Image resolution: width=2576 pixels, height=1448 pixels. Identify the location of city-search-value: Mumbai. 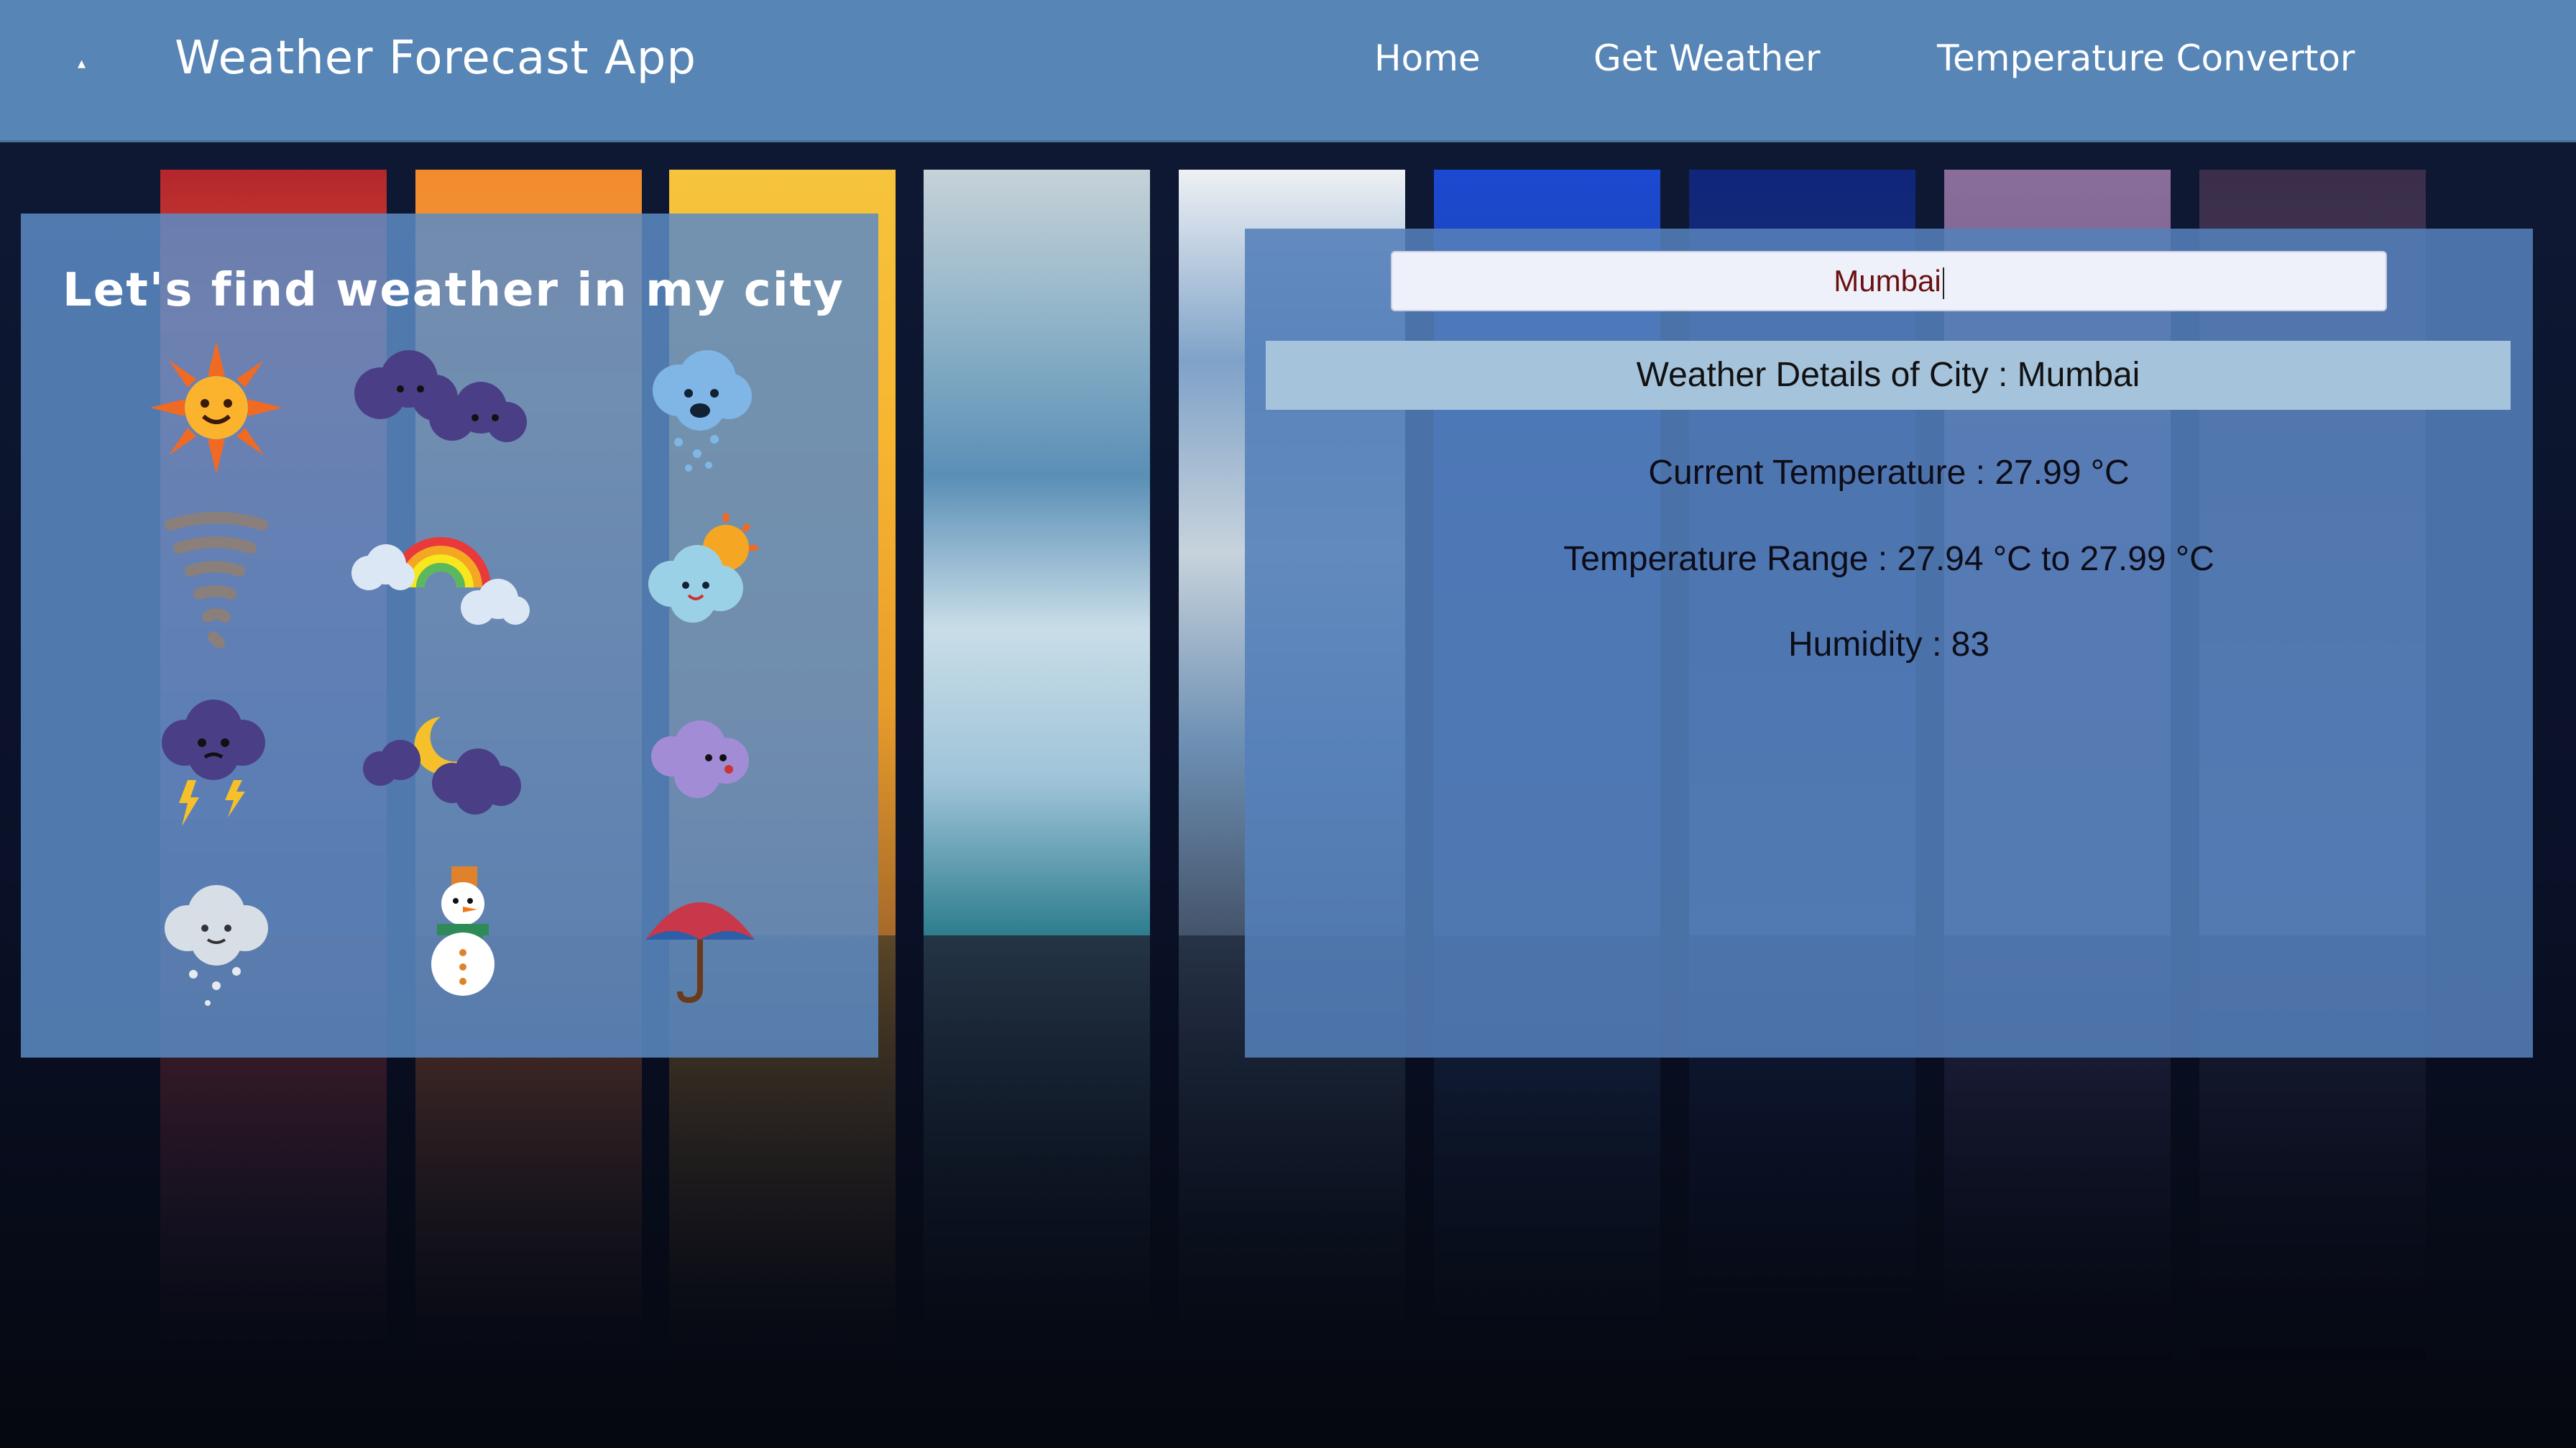
(1887, 281).